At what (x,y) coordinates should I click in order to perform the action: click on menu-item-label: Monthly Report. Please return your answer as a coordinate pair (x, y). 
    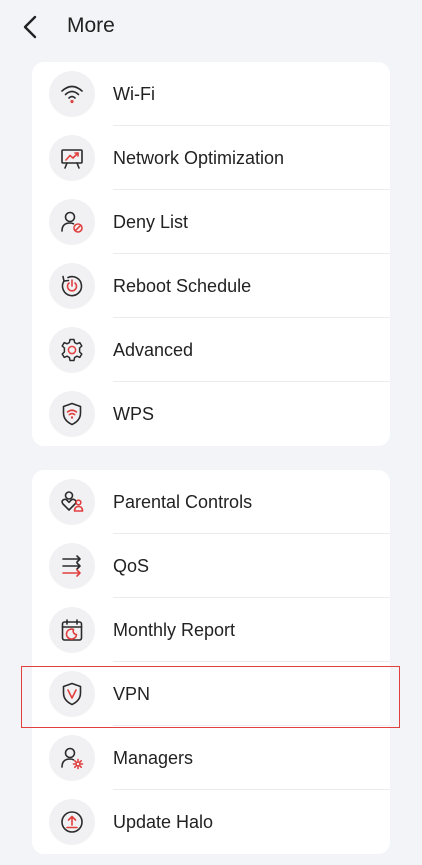
    Looking at the image, I should click on (174, 629).